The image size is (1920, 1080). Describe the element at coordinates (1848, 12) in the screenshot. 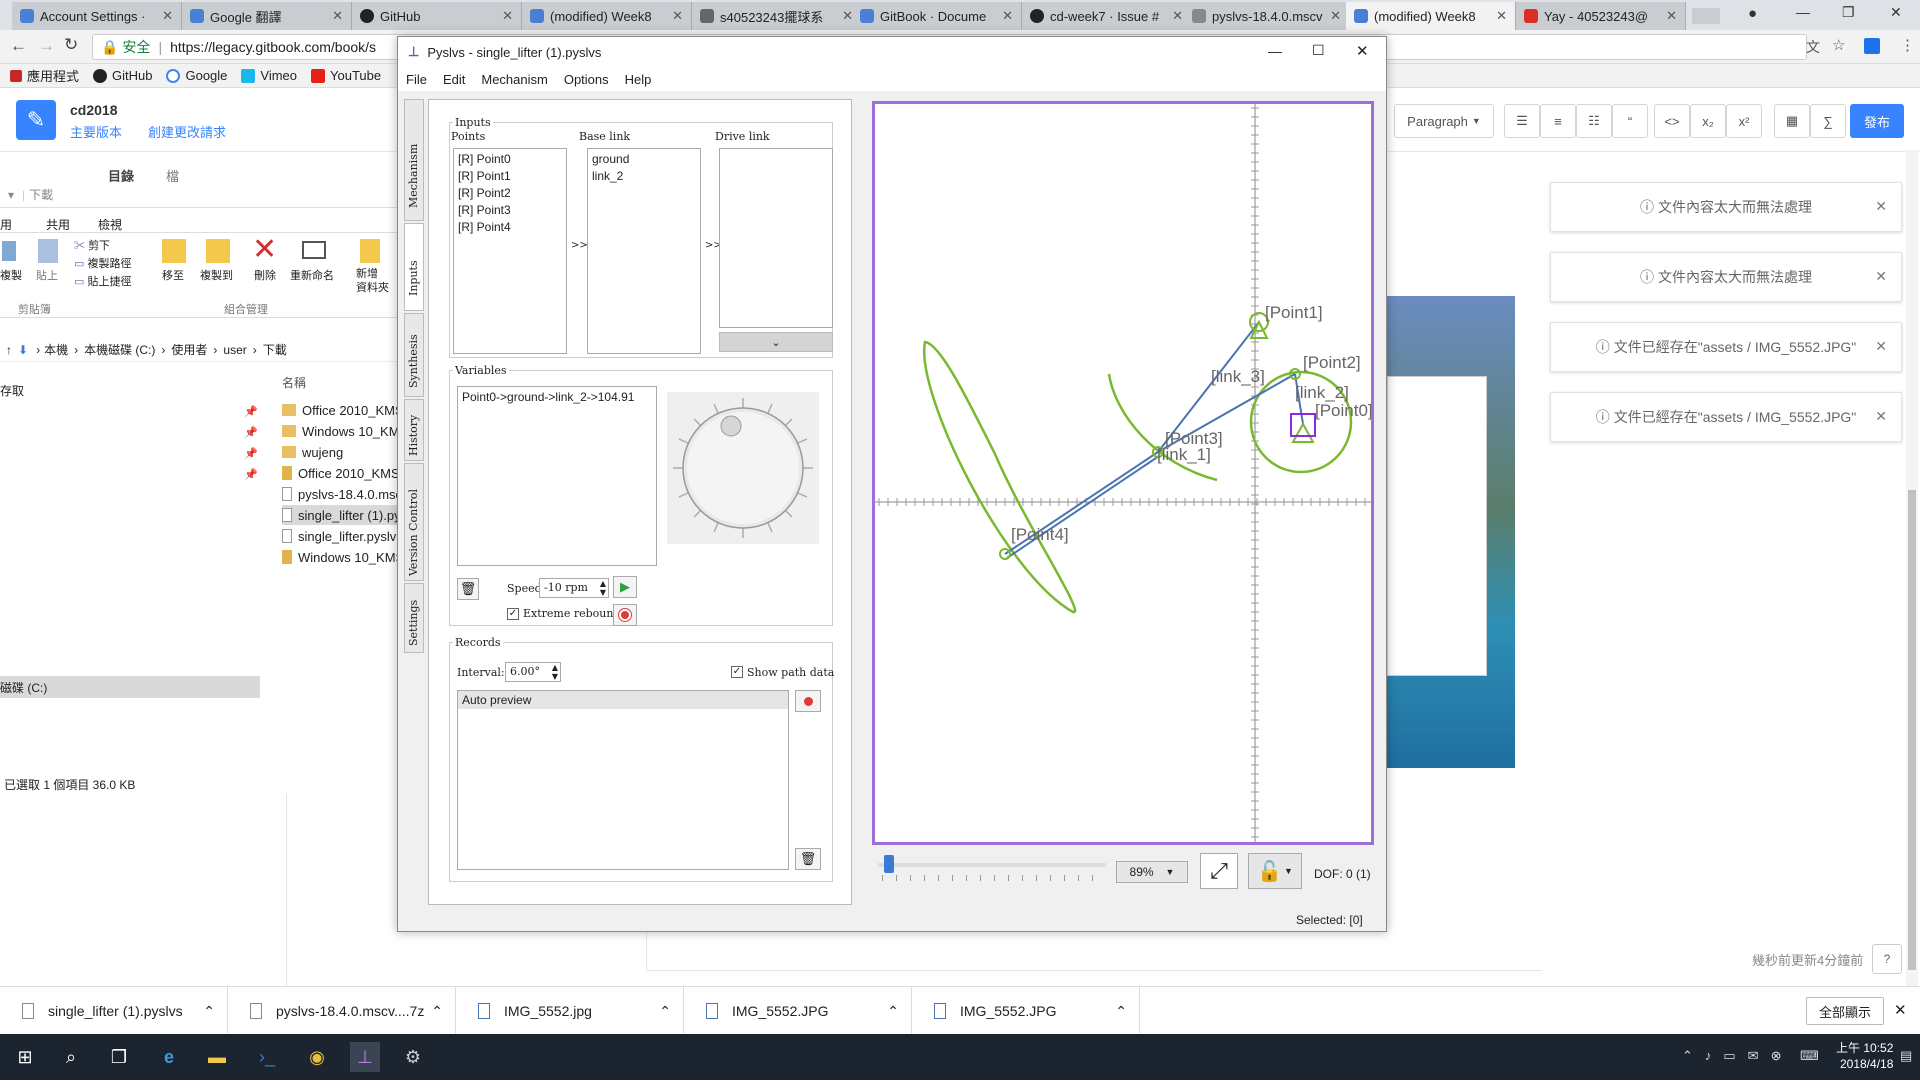

I see `maximize-button: ❐` at that location.